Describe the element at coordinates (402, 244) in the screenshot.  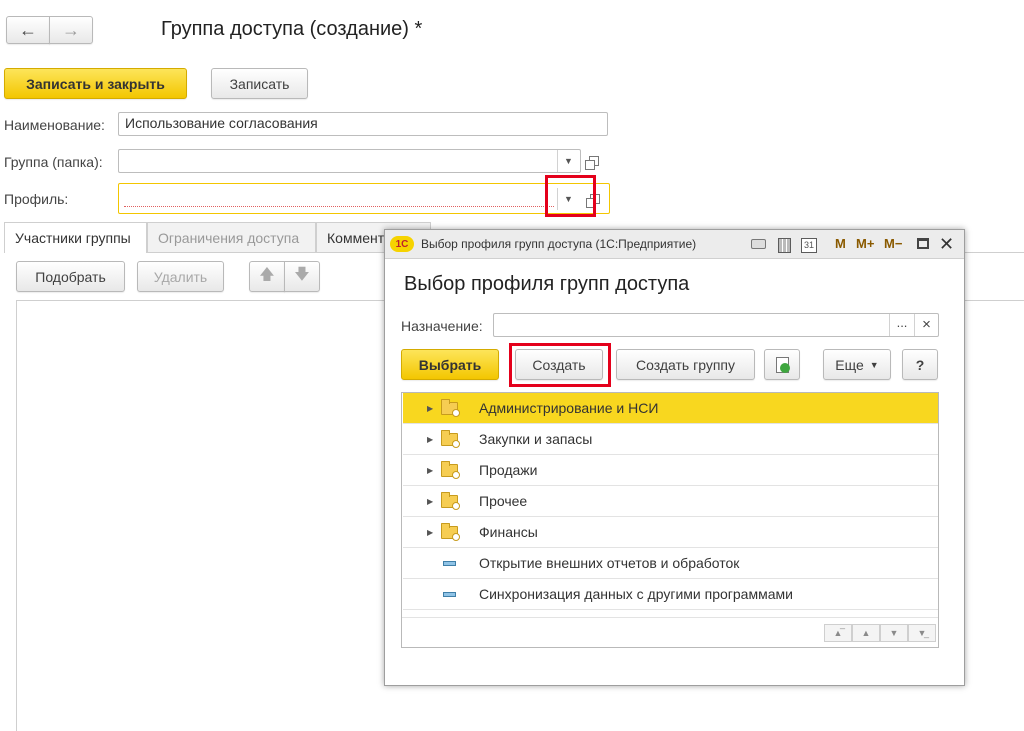
I see `1c-logo-icon: 1С` at that location.